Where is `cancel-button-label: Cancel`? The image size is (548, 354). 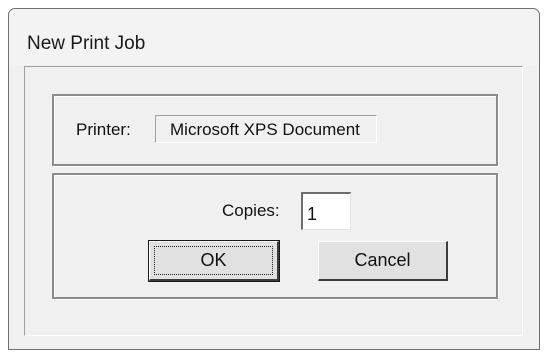
cancel-button-label: Cancel is located at coordinates (382, 260).